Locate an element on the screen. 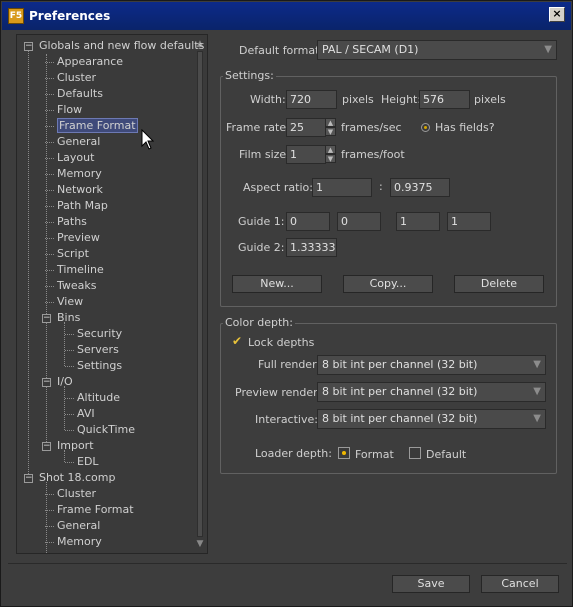  tree-item: Altitude is located at coordinates (98, 398).